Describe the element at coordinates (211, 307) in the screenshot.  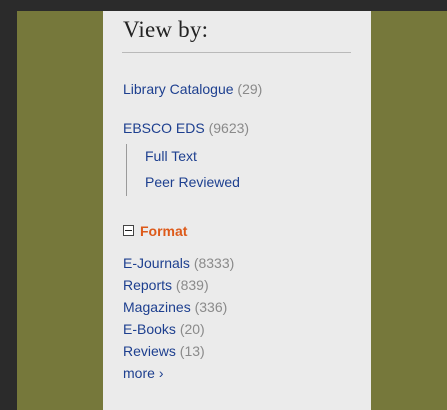
I see `format-count: (336)` at that location.